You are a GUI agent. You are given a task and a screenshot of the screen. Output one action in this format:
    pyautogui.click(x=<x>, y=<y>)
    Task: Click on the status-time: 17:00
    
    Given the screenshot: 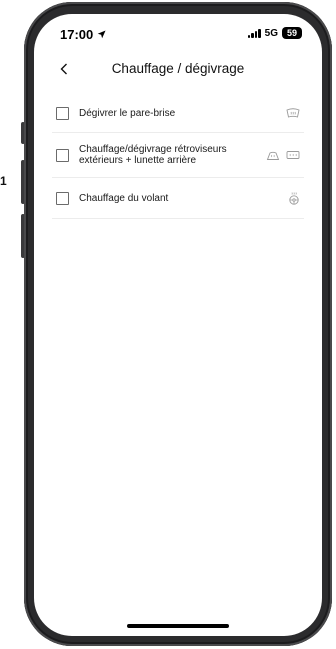 What is the action you would take?
    pyautogui.click(x=83, y=34)
    